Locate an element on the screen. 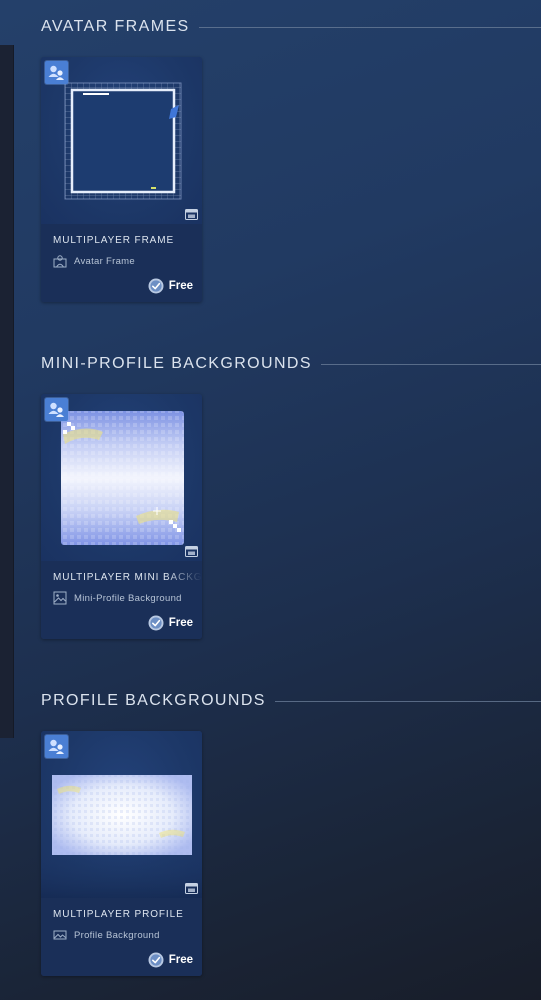 This screenshot has width=541, height=1000. landscape-image-icon is located at coordinates (60, 935).